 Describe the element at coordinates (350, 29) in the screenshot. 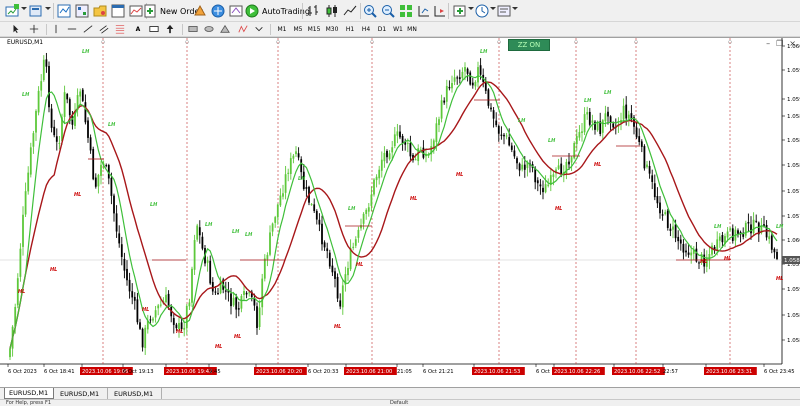

I see `timeframe-h1: H1` at that location.